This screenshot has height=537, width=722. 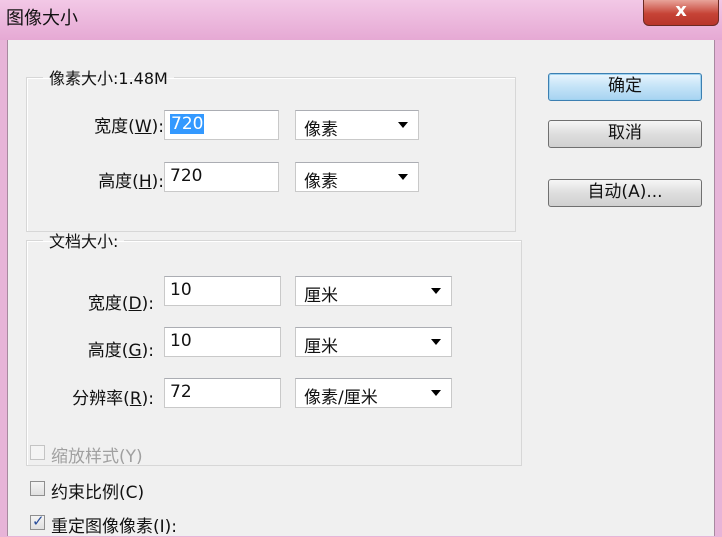 I want to click on resolution-label: 分辨率(R):, so click(x=113, y=399).